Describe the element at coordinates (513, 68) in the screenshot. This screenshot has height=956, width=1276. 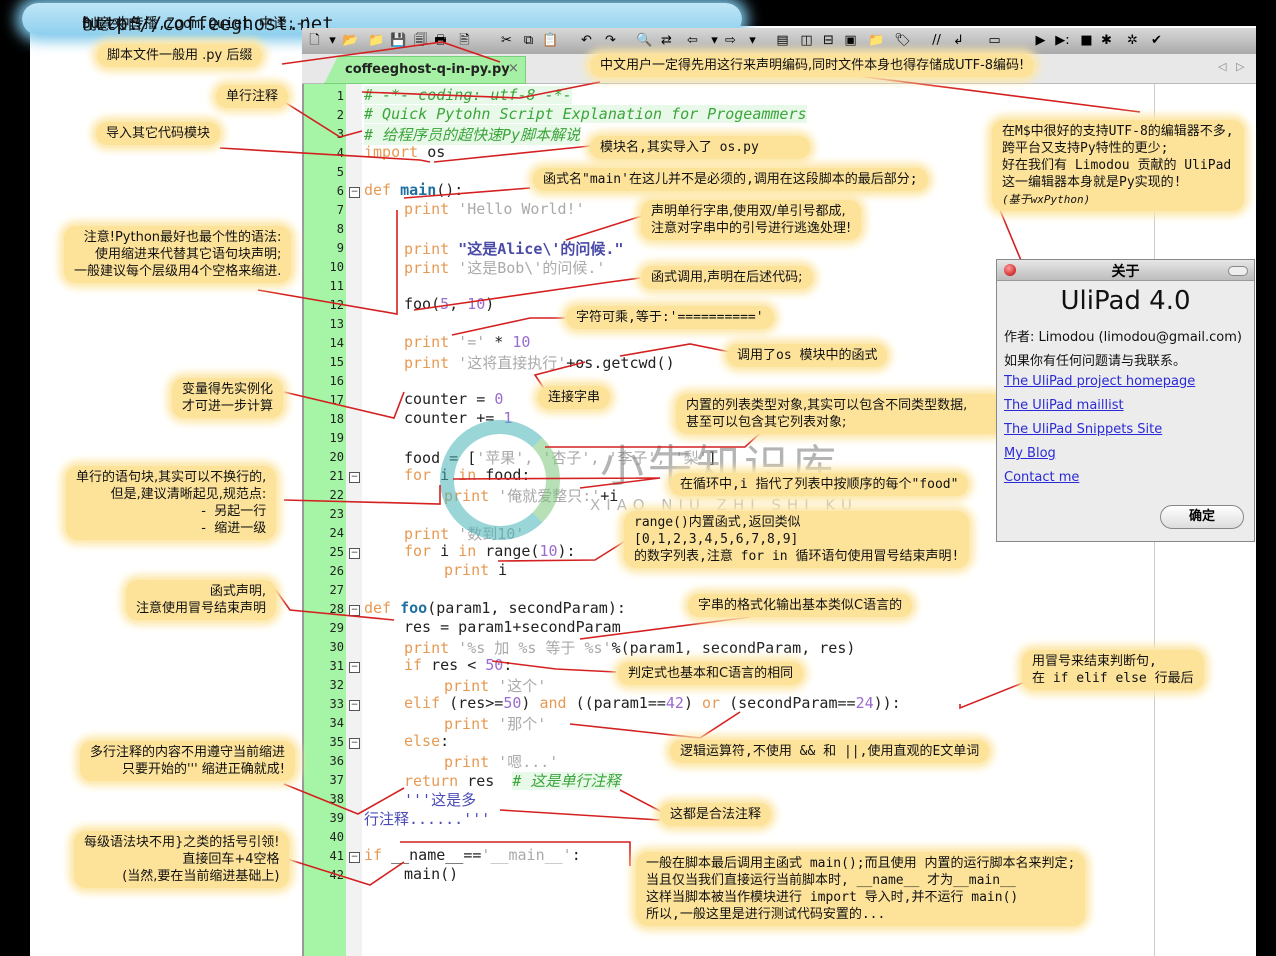
I see `tab-close-icon: ×` at that location.